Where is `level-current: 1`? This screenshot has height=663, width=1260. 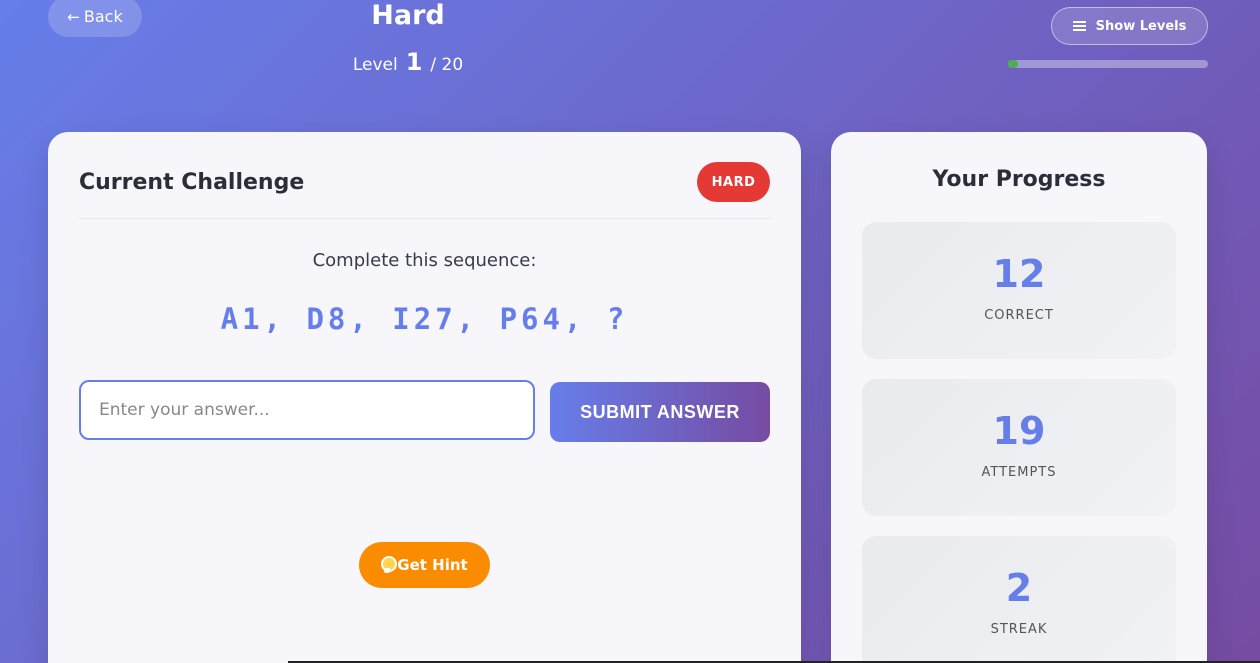 level-current: 1 is located at coordinates (414, 62).